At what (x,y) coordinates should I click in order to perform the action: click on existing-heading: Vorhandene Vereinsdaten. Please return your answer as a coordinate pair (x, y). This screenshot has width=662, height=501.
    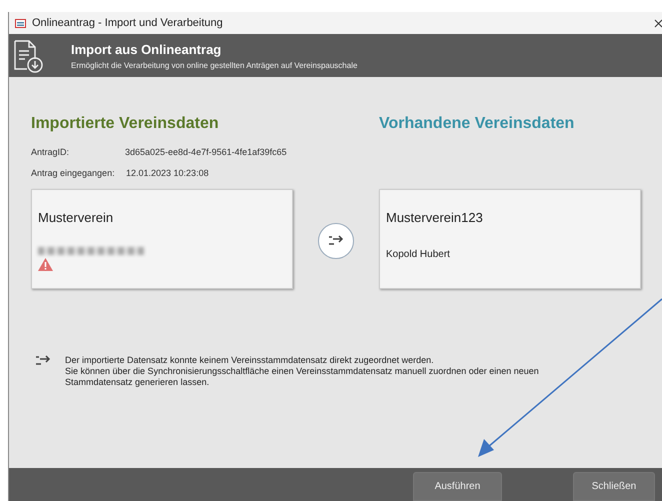
    Looking at the image, I should click on (477, 124).